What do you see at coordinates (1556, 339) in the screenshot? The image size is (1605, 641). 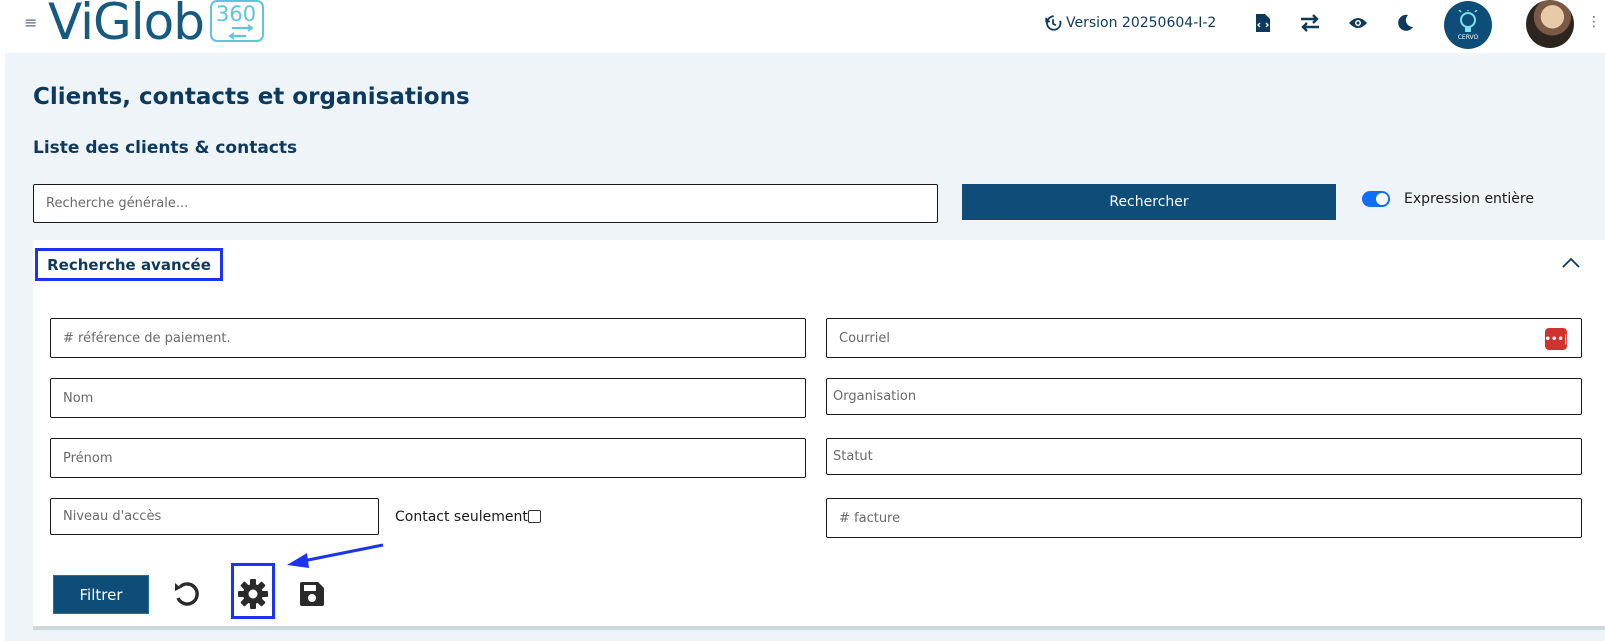 I see `password-manager-icon: •••|` at bounding box center [1556, 339].